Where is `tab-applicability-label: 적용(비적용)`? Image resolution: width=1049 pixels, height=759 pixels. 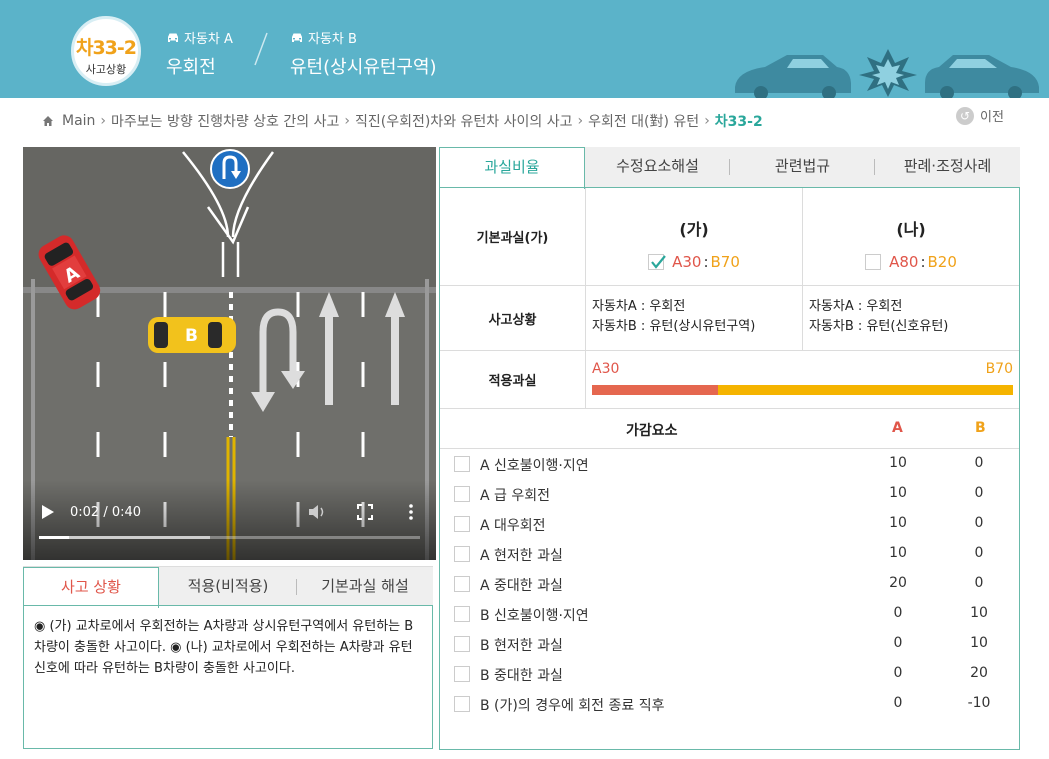
tab-applicability-label: 적용(비적용) is located at coordinates (228, 586).